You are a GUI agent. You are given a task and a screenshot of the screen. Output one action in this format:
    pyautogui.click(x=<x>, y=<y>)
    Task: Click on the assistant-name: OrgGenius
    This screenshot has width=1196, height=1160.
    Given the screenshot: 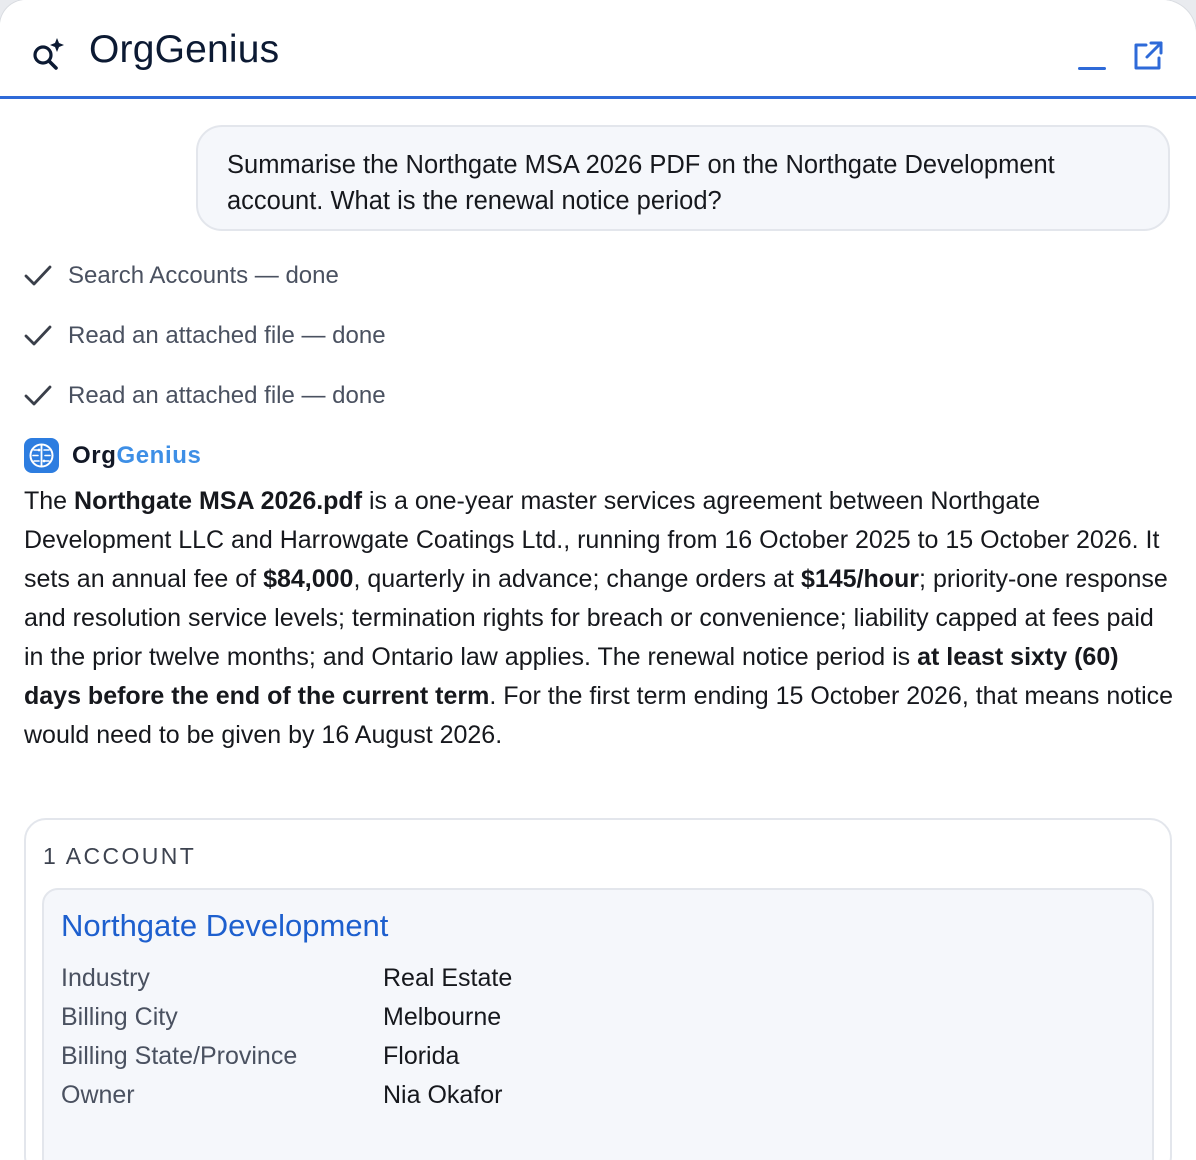 What is the action you would take?
    pyautogui.click(x=136, y=456)
    